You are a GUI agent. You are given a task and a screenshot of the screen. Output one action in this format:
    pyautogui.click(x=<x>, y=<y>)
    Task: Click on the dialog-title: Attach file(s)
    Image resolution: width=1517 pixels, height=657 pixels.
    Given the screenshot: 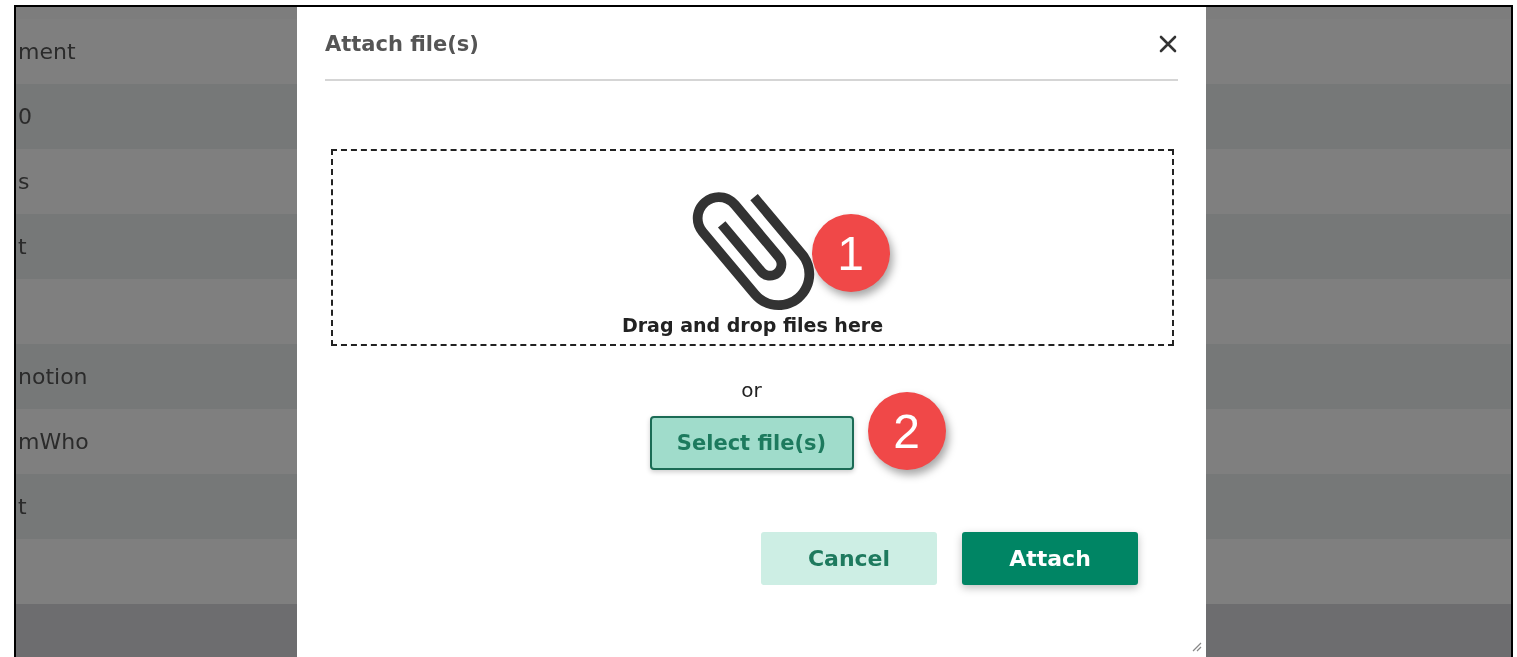 What is the action you would take?
    pyautogui.click(x=402, y=44)
    